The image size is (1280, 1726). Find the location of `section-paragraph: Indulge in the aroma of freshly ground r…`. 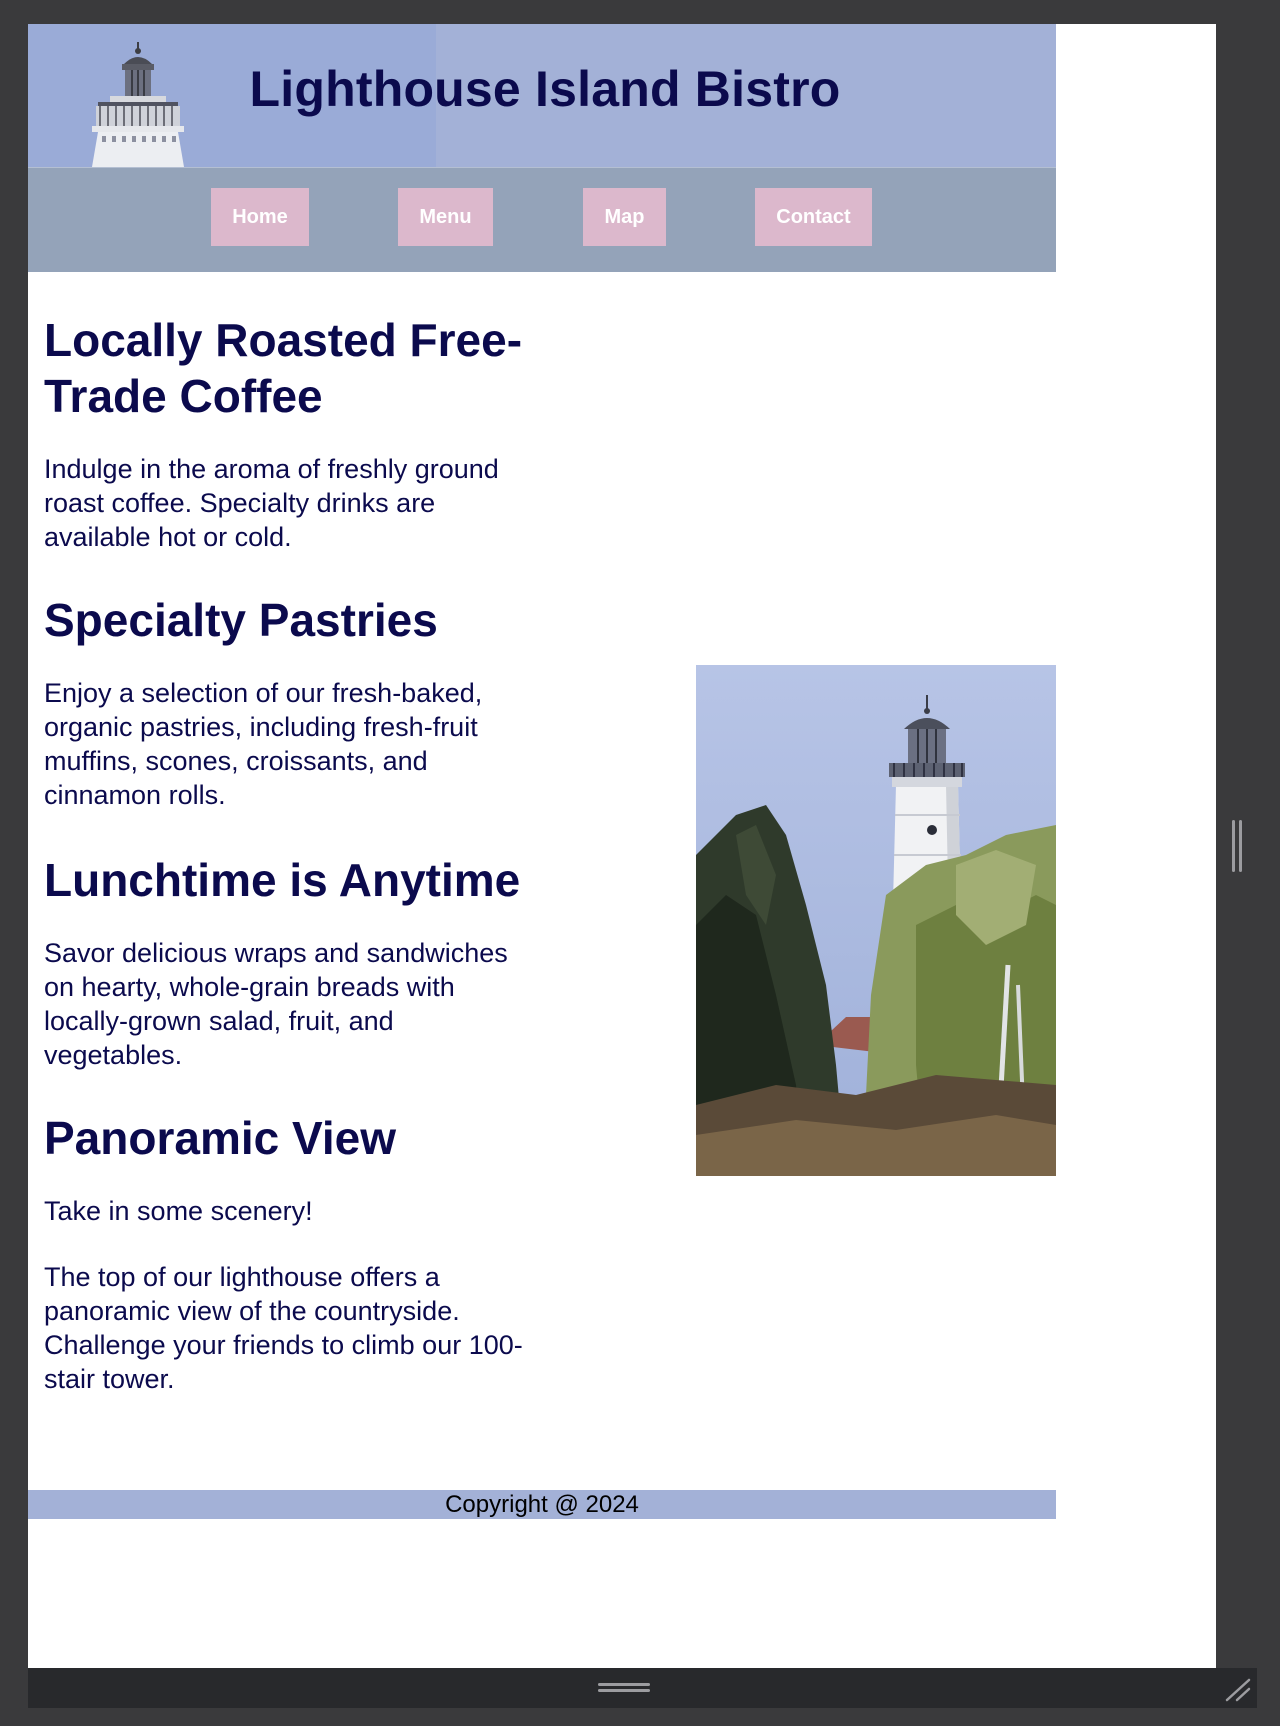

section-paragraph: Indulge in the aroma of freshly ground r… is located at coordinates (271, 503).